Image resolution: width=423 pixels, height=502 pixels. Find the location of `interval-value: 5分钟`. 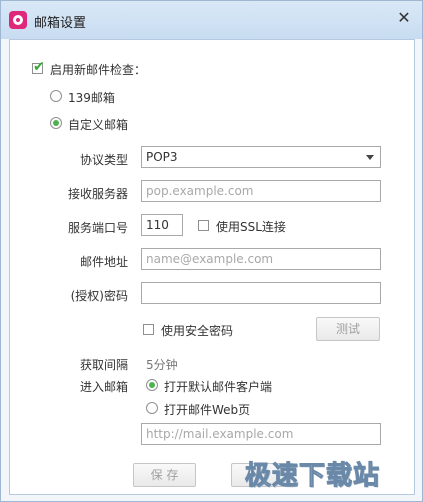

interval-value: 5分钟 is located at coordinates (162, 365).